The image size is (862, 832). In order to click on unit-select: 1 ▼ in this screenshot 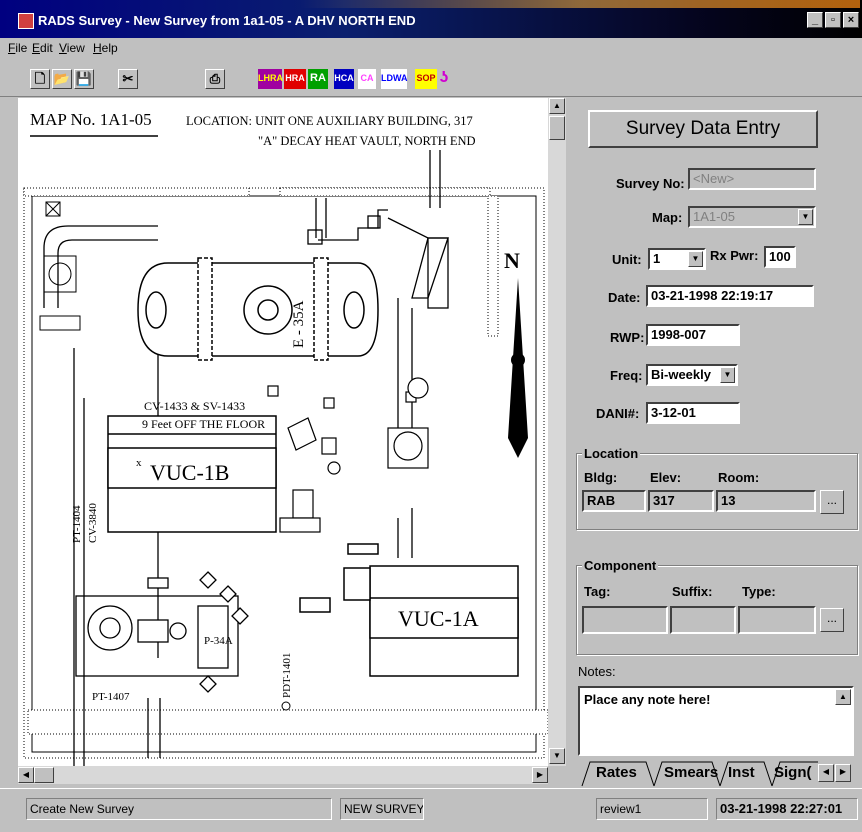, I will do `click(677, 259)`.